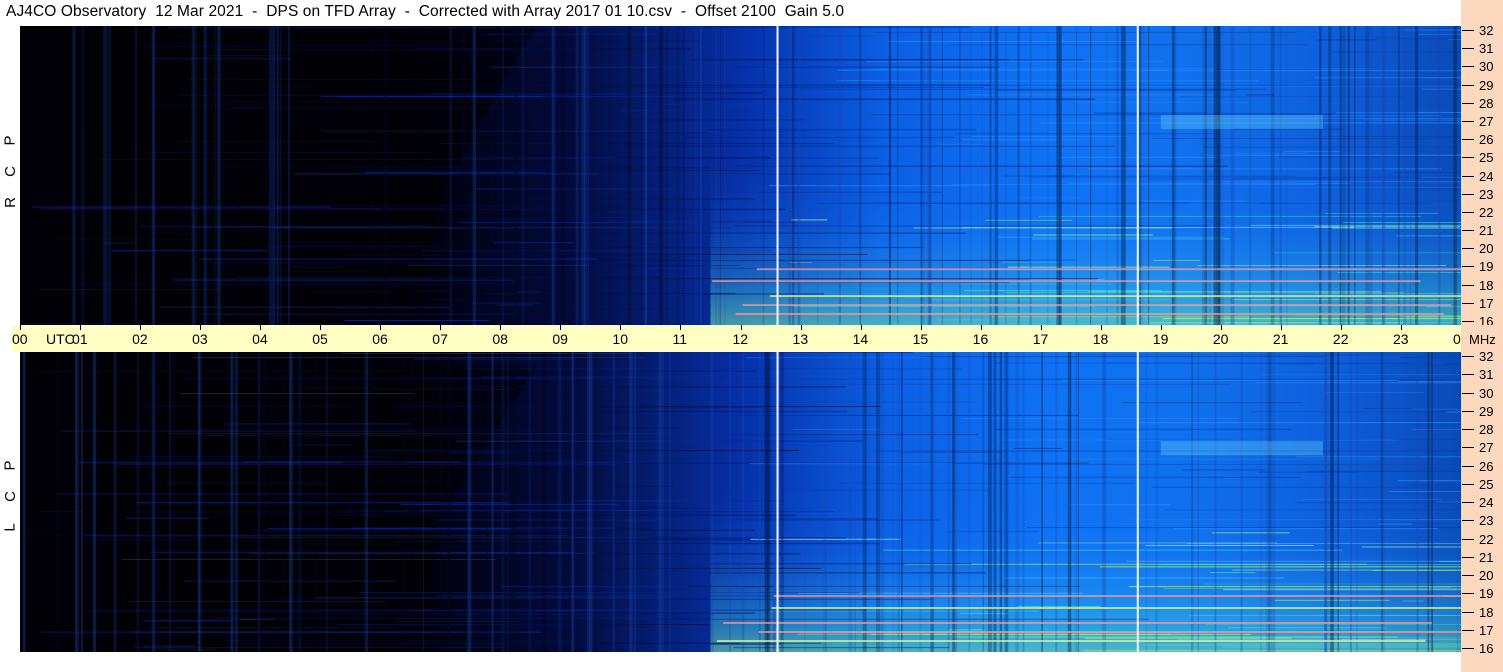 Image resolution: width=1503 pixels, height=672 pixels. I want to click on lcp-label: P C L, so click(10, 500).